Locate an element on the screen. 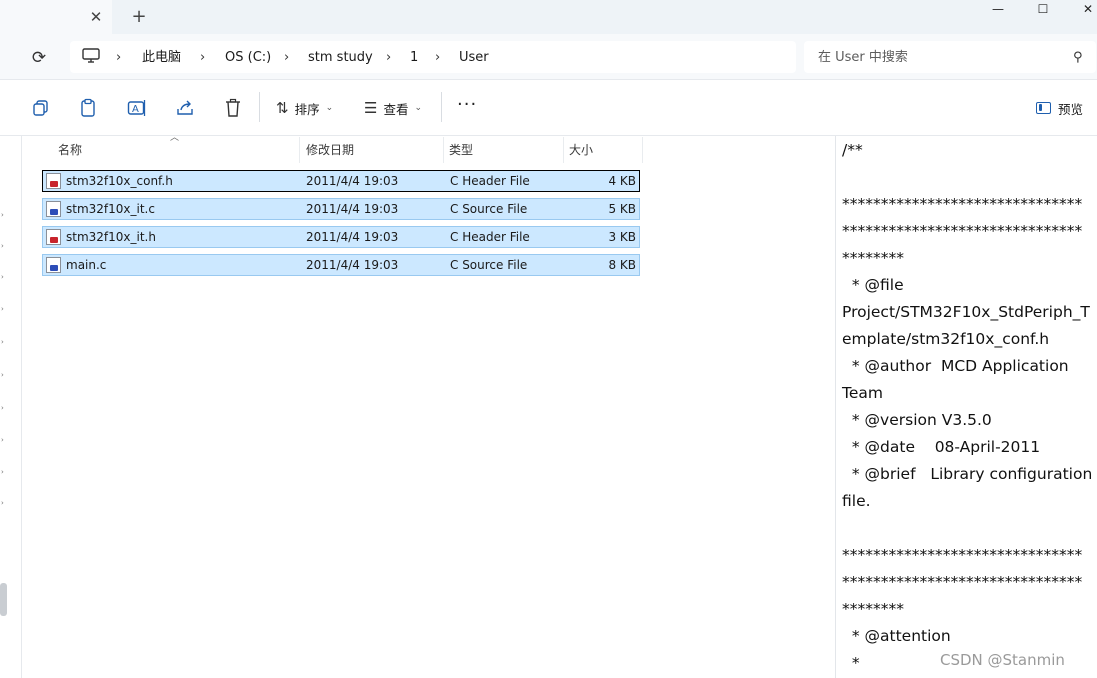 Image resolution: width=1097 pixels, height=678 pixels. sort-label: 排序 is located at coordinates (307, 109).